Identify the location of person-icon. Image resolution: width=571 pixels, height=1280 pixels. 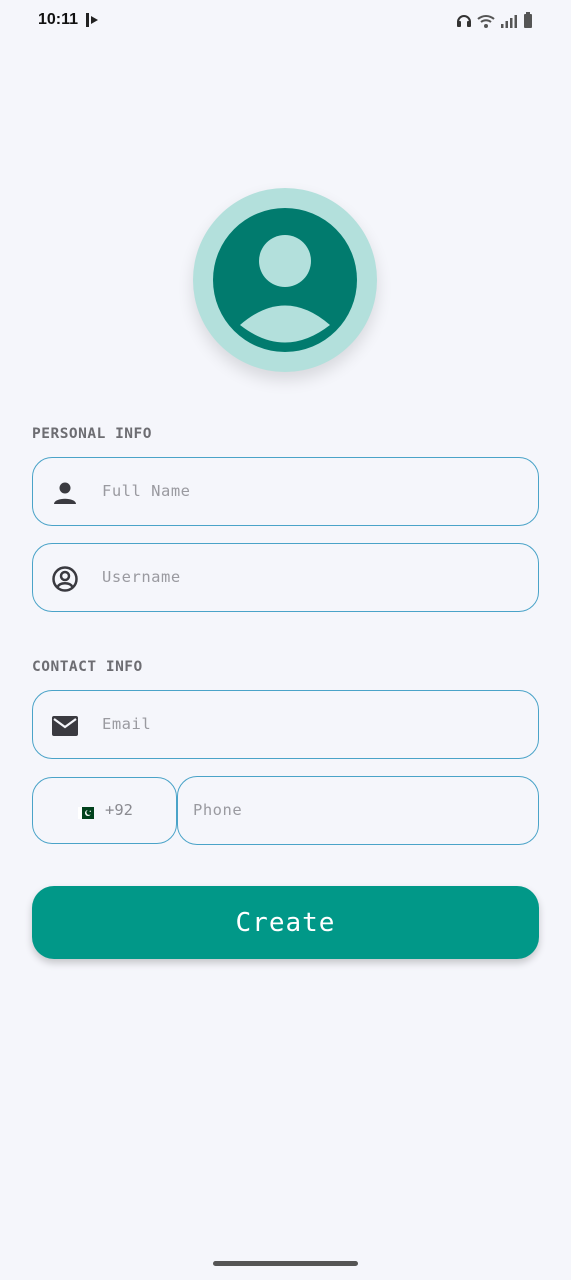
(65, 493).